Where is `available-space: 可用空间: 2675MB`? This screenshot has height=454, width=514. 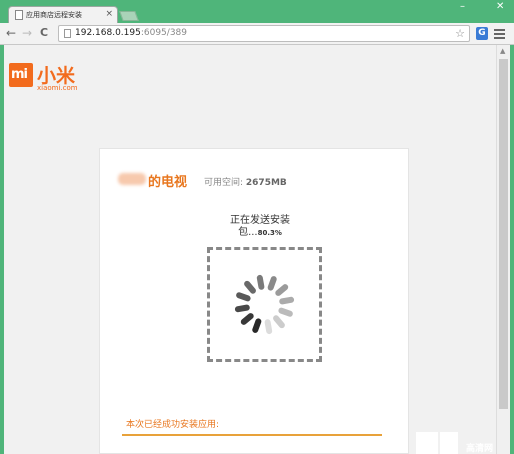 available-space: 可用空间: 2675MB is located at coordinates (245, 181).